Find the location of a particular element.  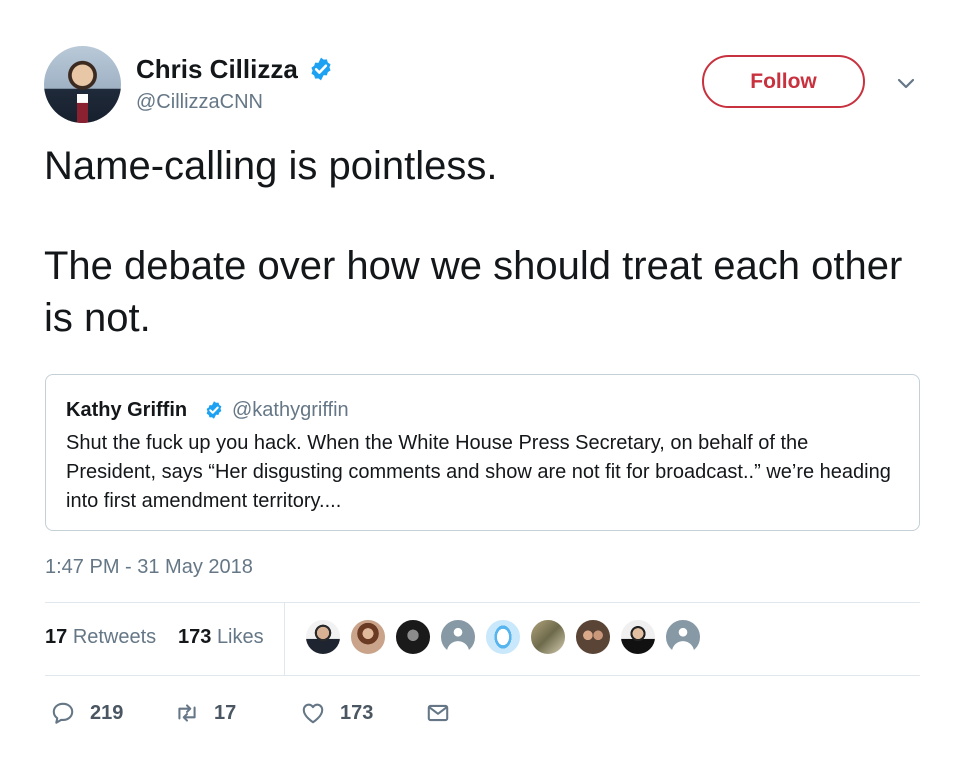

follow-button: Follow is located at coordinates (783, 81).